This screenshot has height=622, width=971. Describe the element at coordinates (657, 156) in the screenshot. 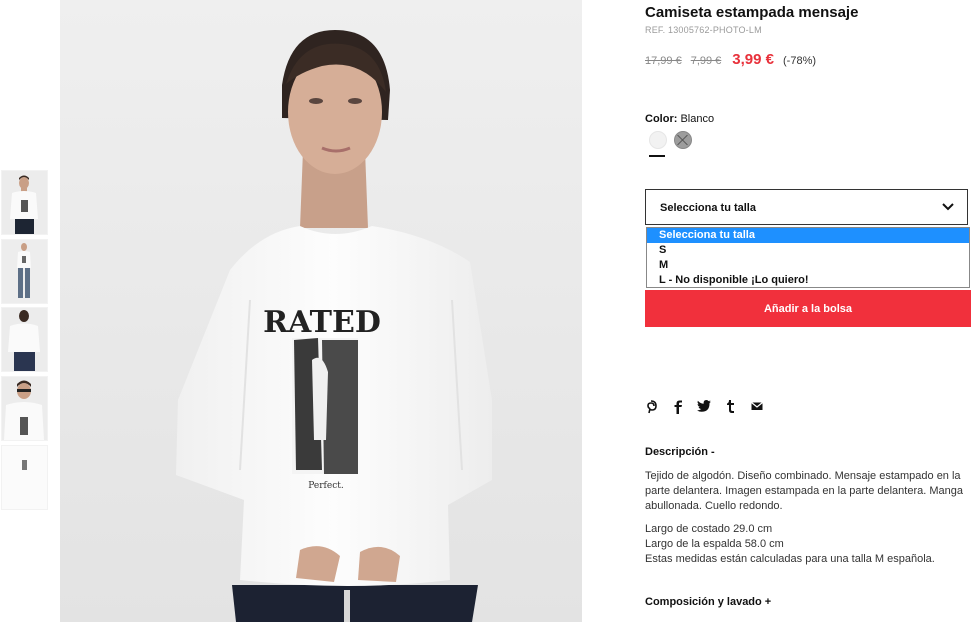

I see `selected-swatch-indicator` at that location.